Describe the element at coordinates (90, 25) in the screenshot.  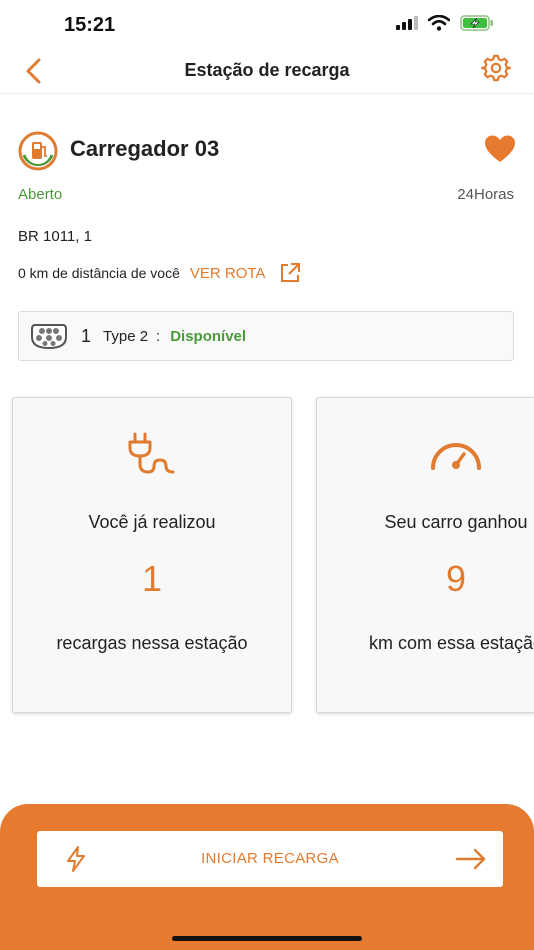
I see `status-time: 15:21` at that location.